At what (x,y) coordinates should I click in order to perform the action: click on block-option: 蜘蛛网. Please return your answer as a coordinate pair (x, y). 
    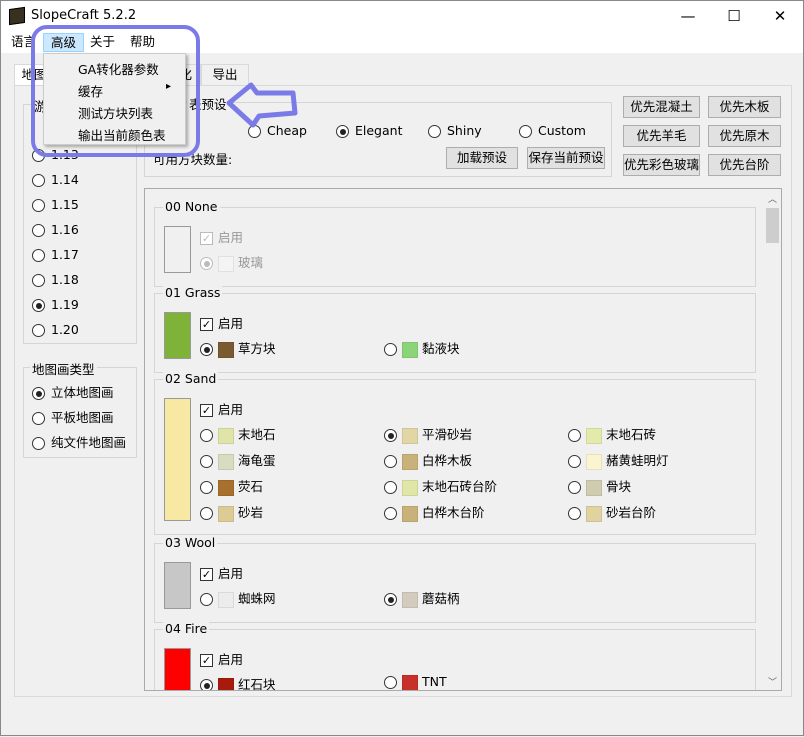
    Looking at the image, I should click on (238, 598).